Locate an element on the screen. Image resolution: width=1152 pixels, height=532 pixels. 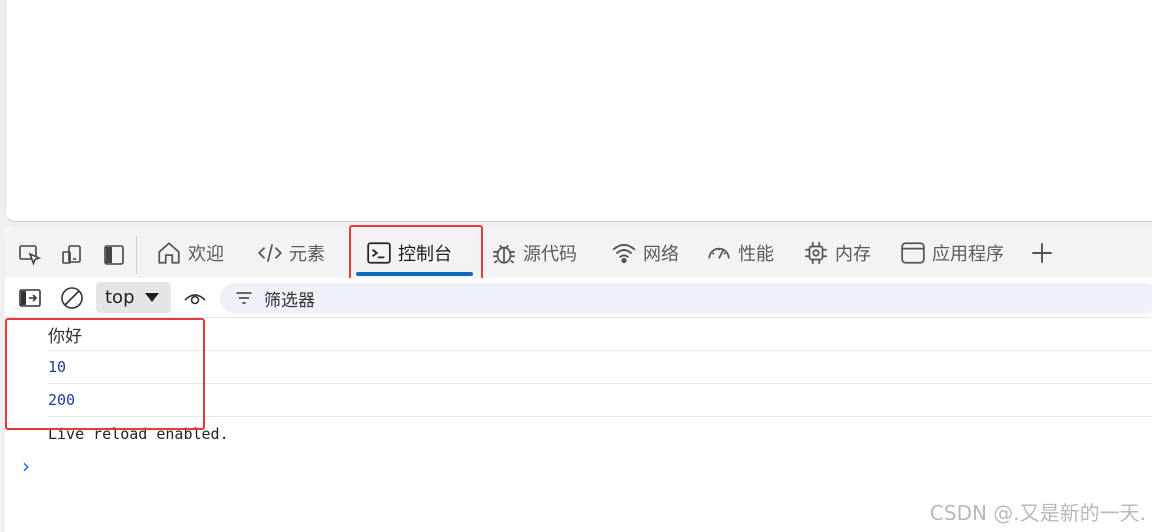
tab-application: 应用程序 is located at coordinates (952, 253).